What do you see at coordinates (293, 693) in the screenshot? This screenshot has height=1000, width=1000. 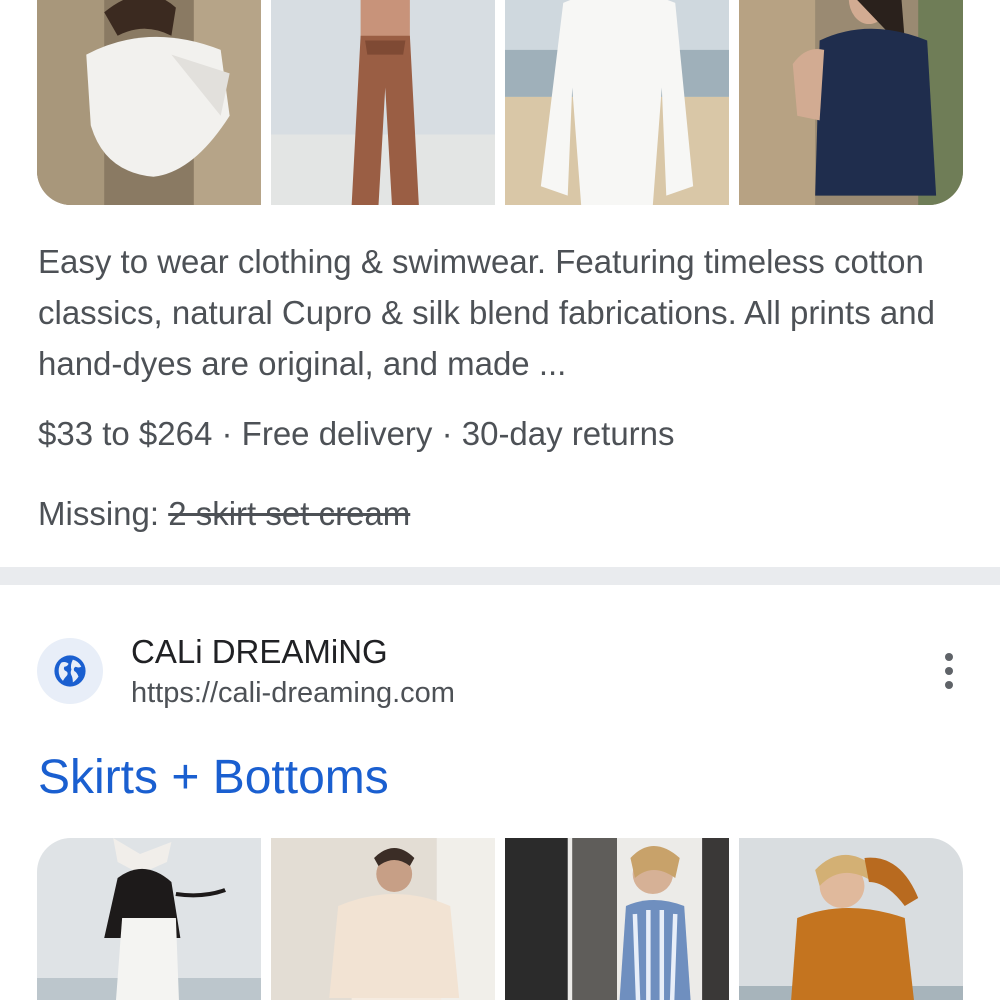 I see `site-url: https://cali-dreaming.com` at bounding box center [293, 693].